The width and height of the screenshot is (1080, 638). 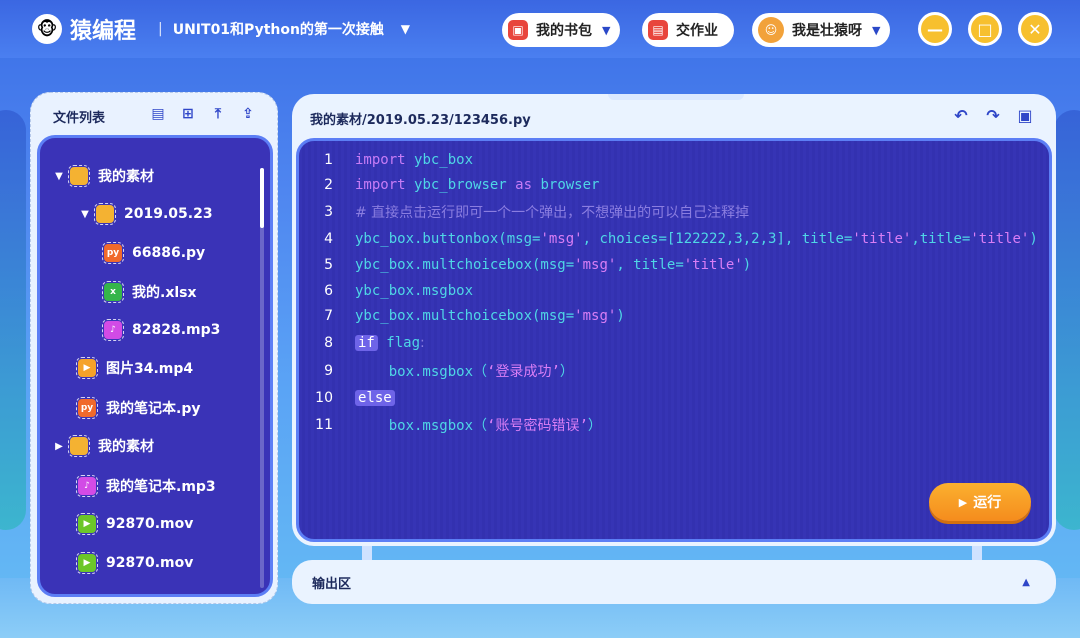 I want to click on minimize-icon: —, so click(x=935, y=29).